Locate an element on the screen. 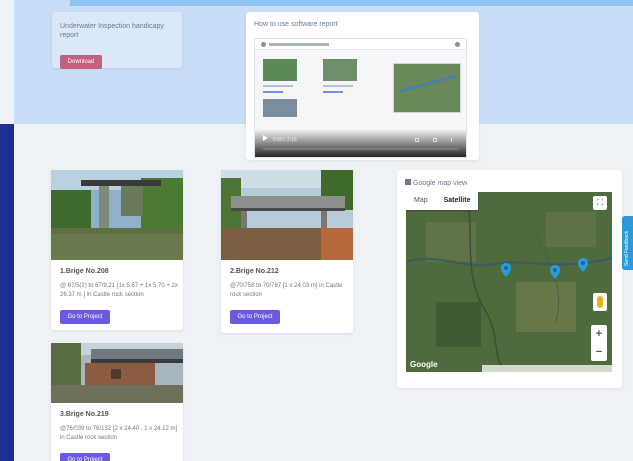 This screenshot has height=461, width=633. report-title: Underwater Inspection handicapy report is located at coordinates (112, 31).